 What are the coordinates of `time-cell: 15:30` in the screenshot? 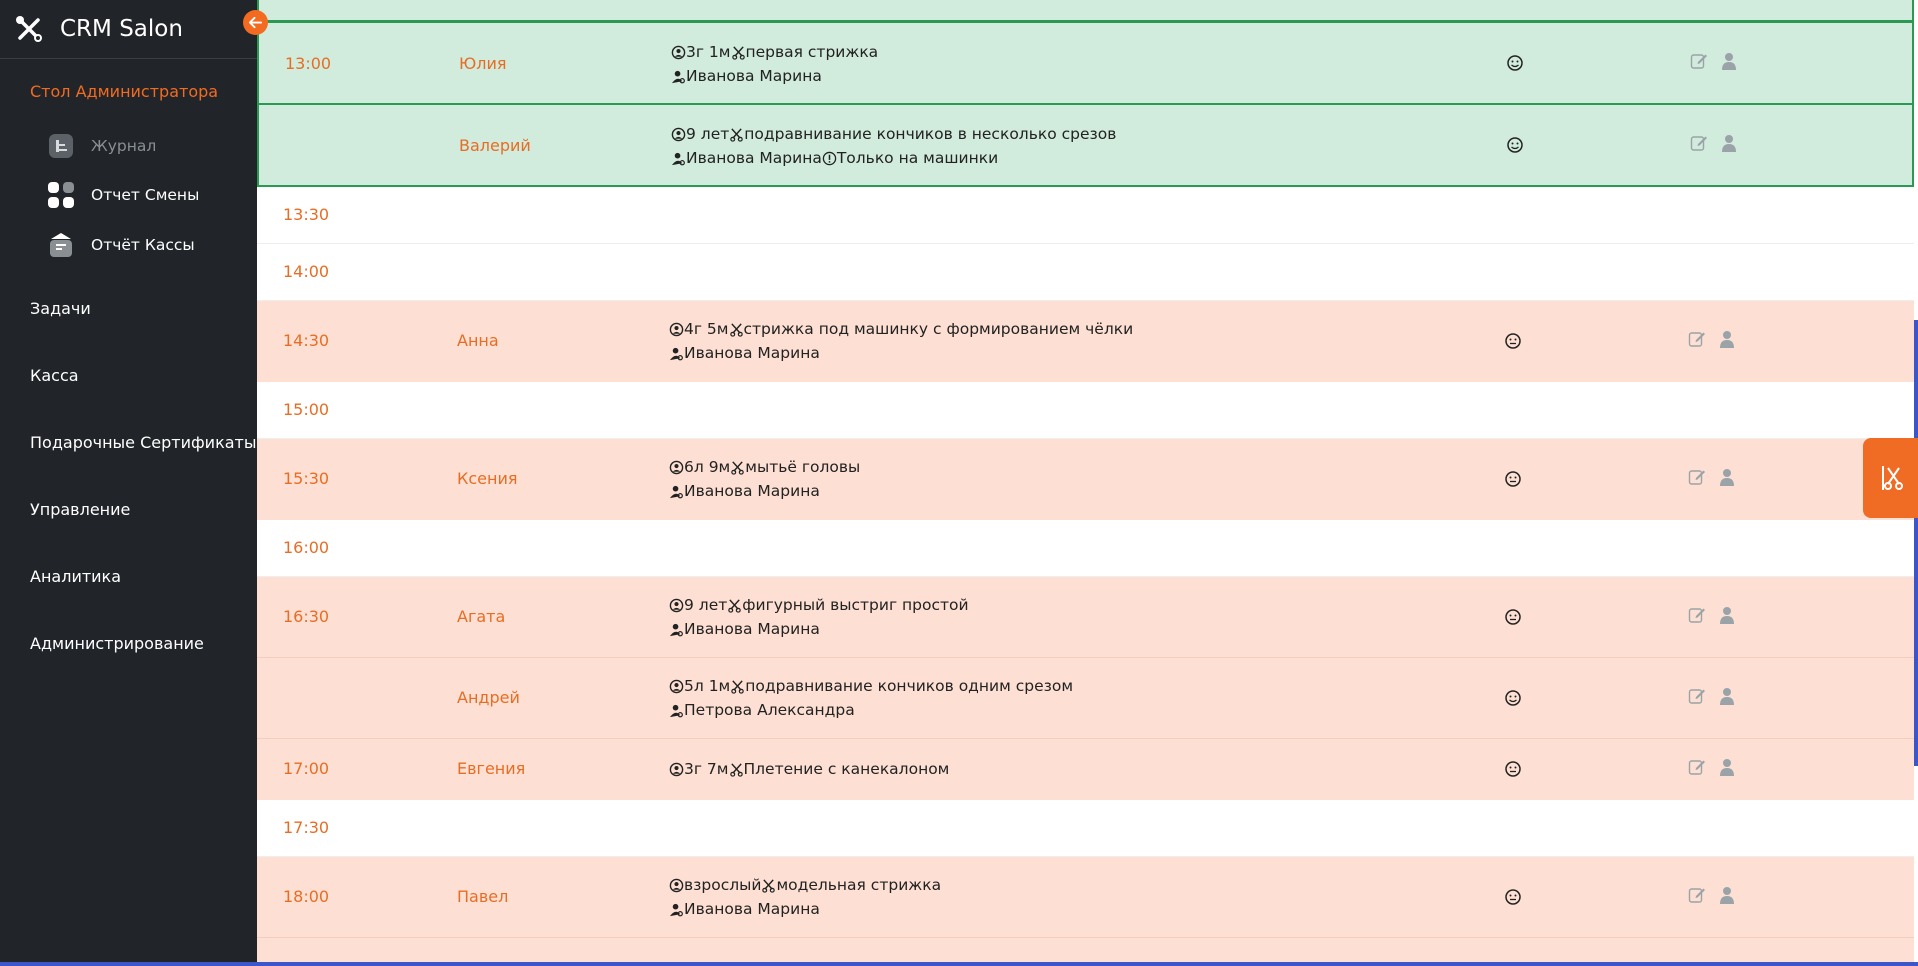 It's located at (306, 478).